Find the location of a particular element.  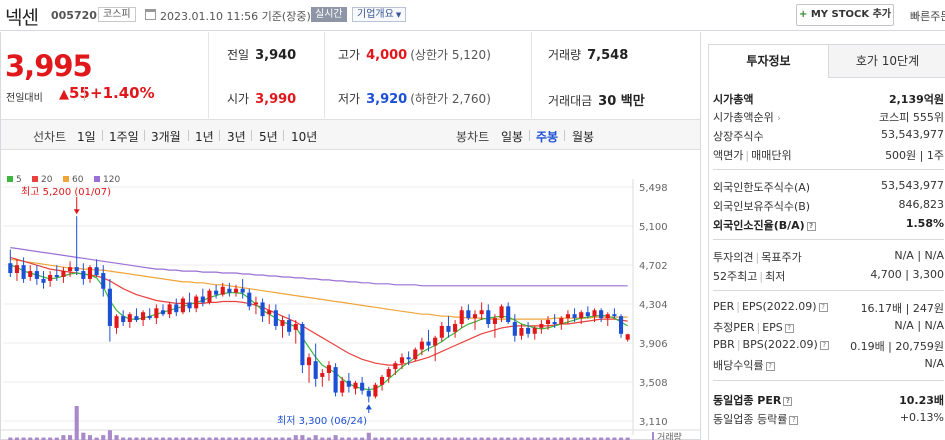

dividend-value: N/A is located at coordinates (934, 363).